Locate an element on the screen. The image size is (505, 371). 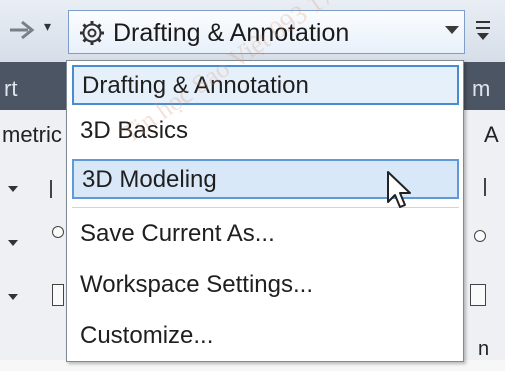
ribbon-tab-fragment-left: rt is located at coordinates (10, 89).